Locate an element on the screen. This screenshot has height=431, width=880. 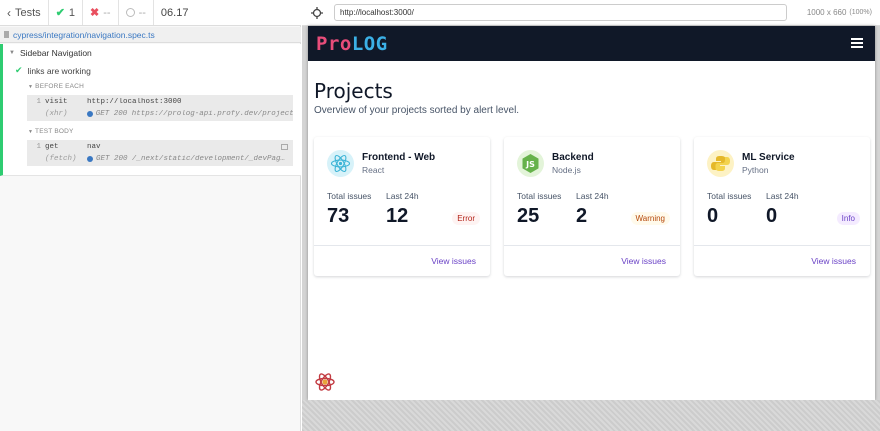
viewport-info: 1000 x 660 (100%) is located at coordinates (839, 12).